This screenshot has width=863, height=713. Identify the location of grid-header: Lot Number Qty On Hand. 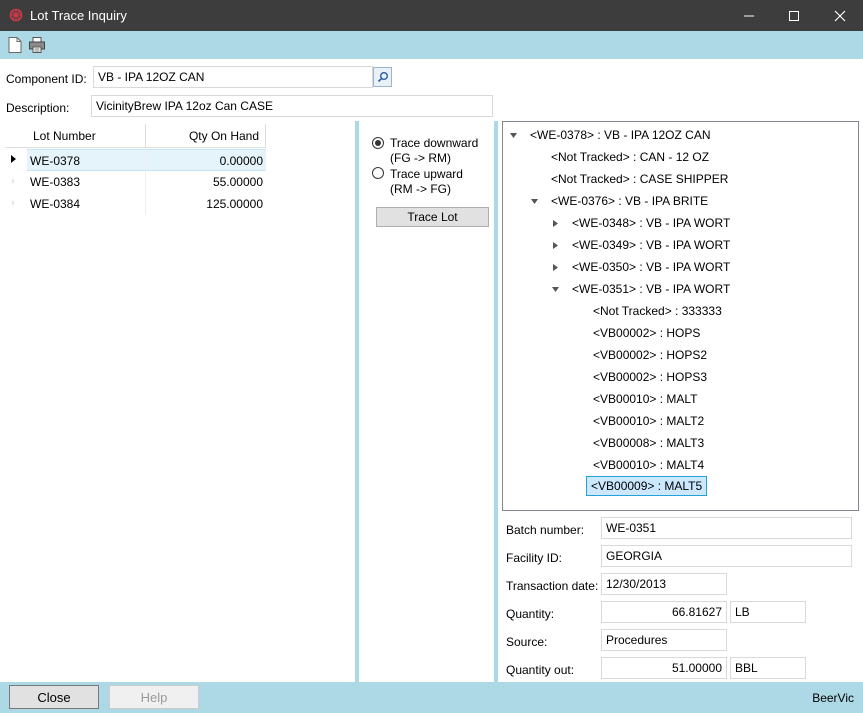
(180, 136).